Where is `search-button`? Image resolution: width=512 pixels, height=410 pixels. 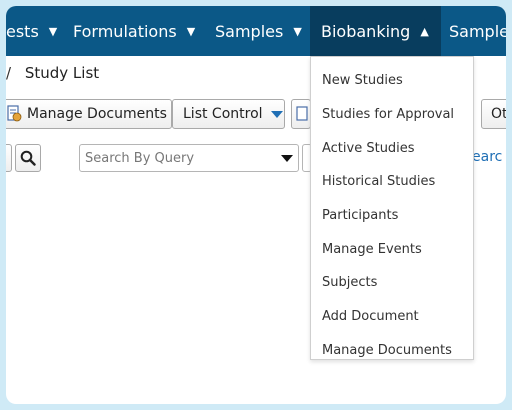 search-button is located at coordinates (28, 158).